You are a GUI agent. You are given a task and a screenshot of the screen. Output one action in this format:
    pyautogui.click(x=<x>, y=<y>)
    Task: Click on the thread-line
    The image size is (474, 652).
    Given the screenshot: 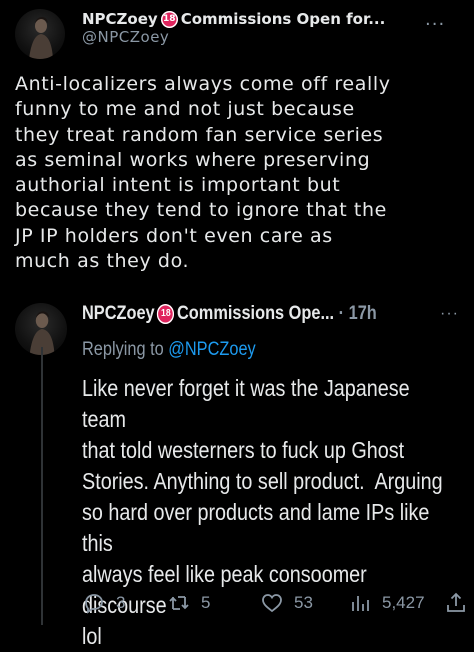 What is the action you would take?
    pyautogui.click(x=42, y=486)
    